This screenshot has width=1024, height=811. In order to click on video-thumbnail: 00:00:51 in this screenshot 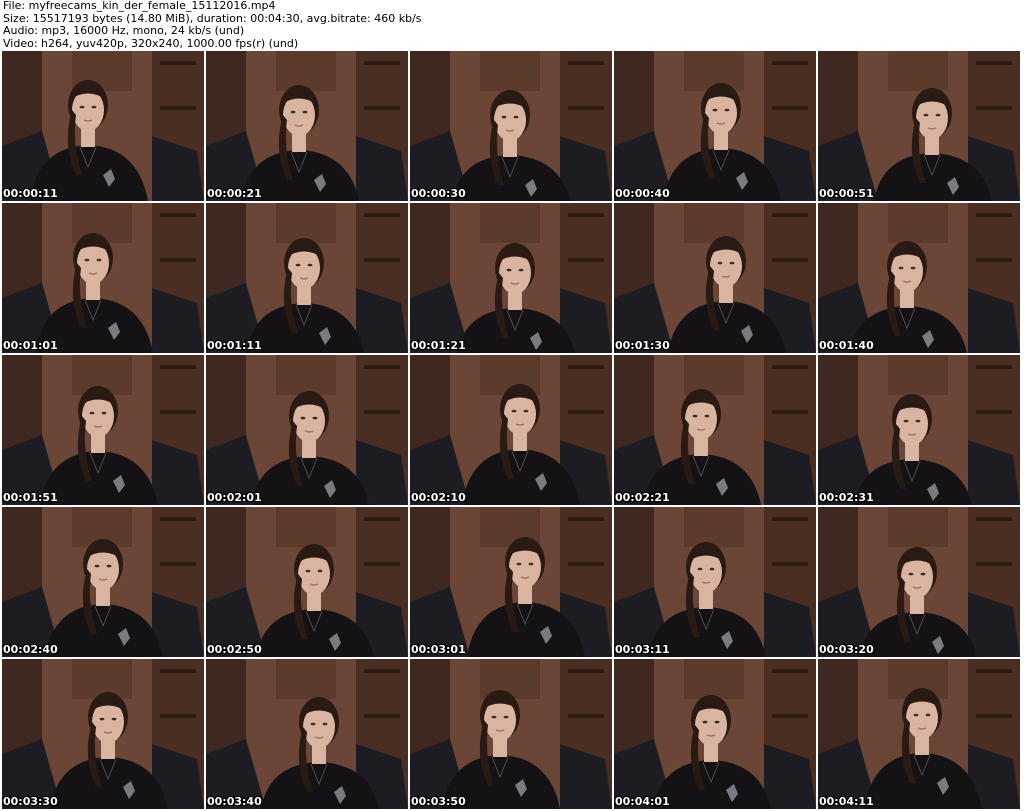, I will do `click(919, 126)`.